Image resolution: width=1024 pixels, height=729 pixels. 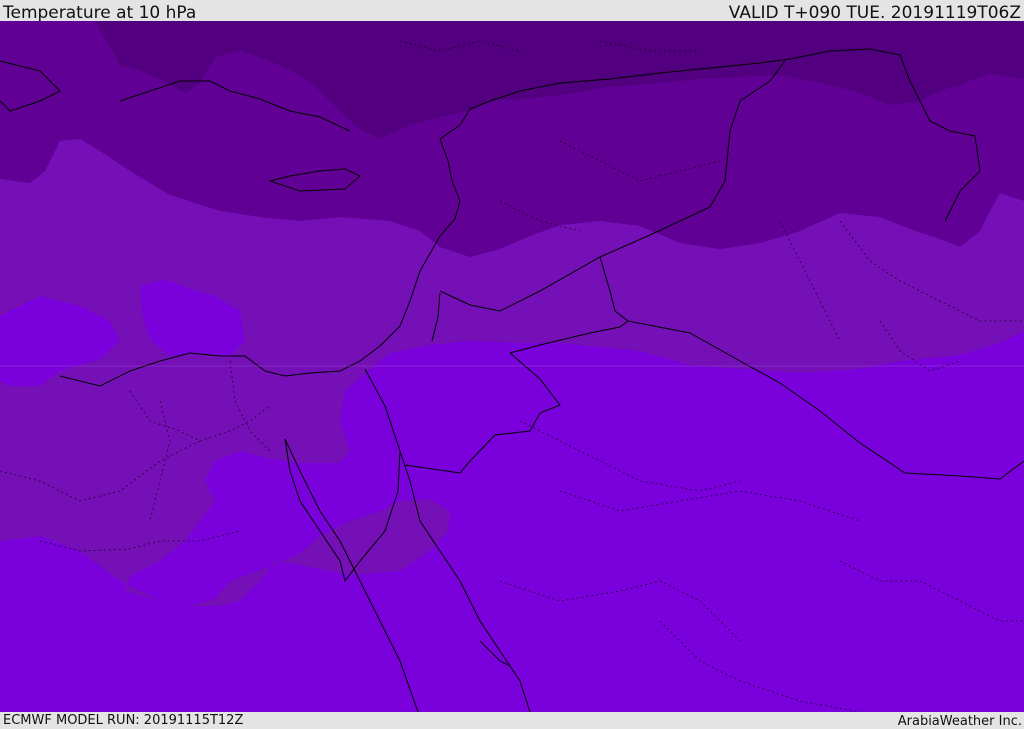 What do you see at coordinates (959, 721) in the screenshot?
I see `credit-label: ArabiaWeather Inc.` at bounding box center [959, 721].